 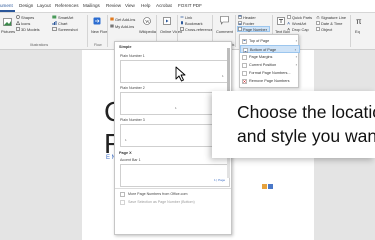 What do you see at coordinates (67, 5) in the screenshot?
I see `tab-references: References` at bounding box center [67, 5].